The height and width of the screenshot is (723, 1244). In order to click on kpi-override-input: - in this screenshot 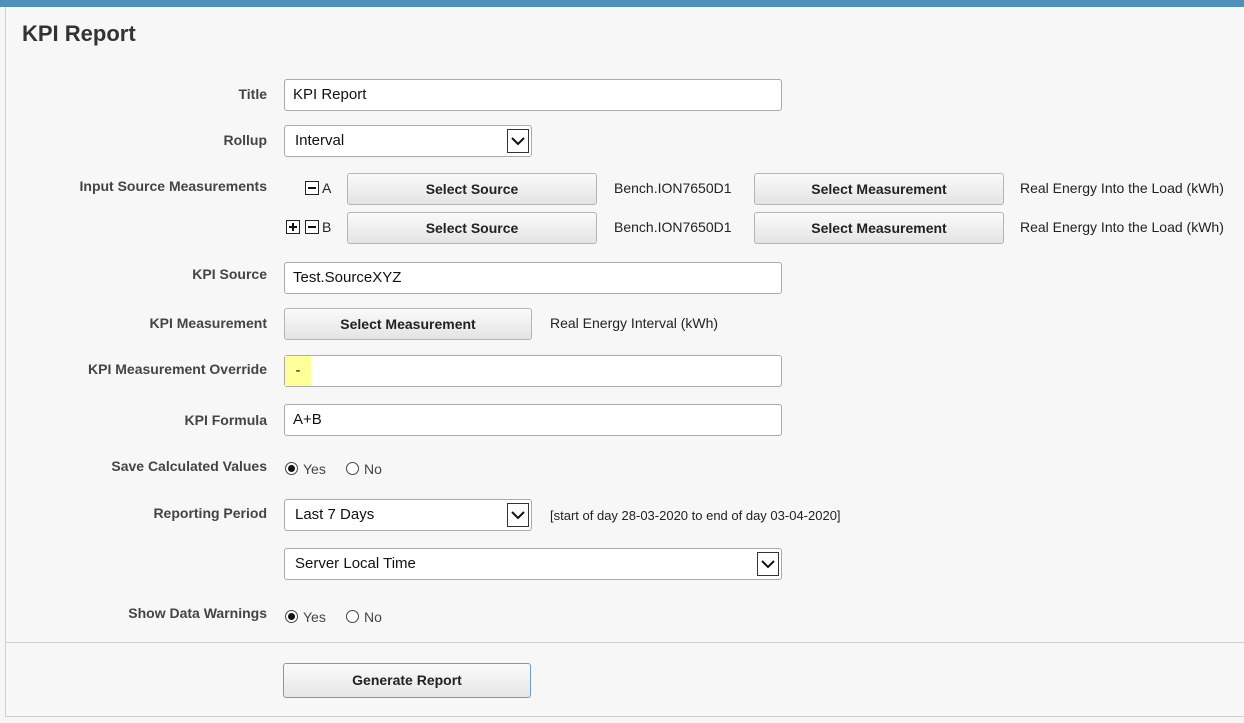, I will do `click(533, 371)`.